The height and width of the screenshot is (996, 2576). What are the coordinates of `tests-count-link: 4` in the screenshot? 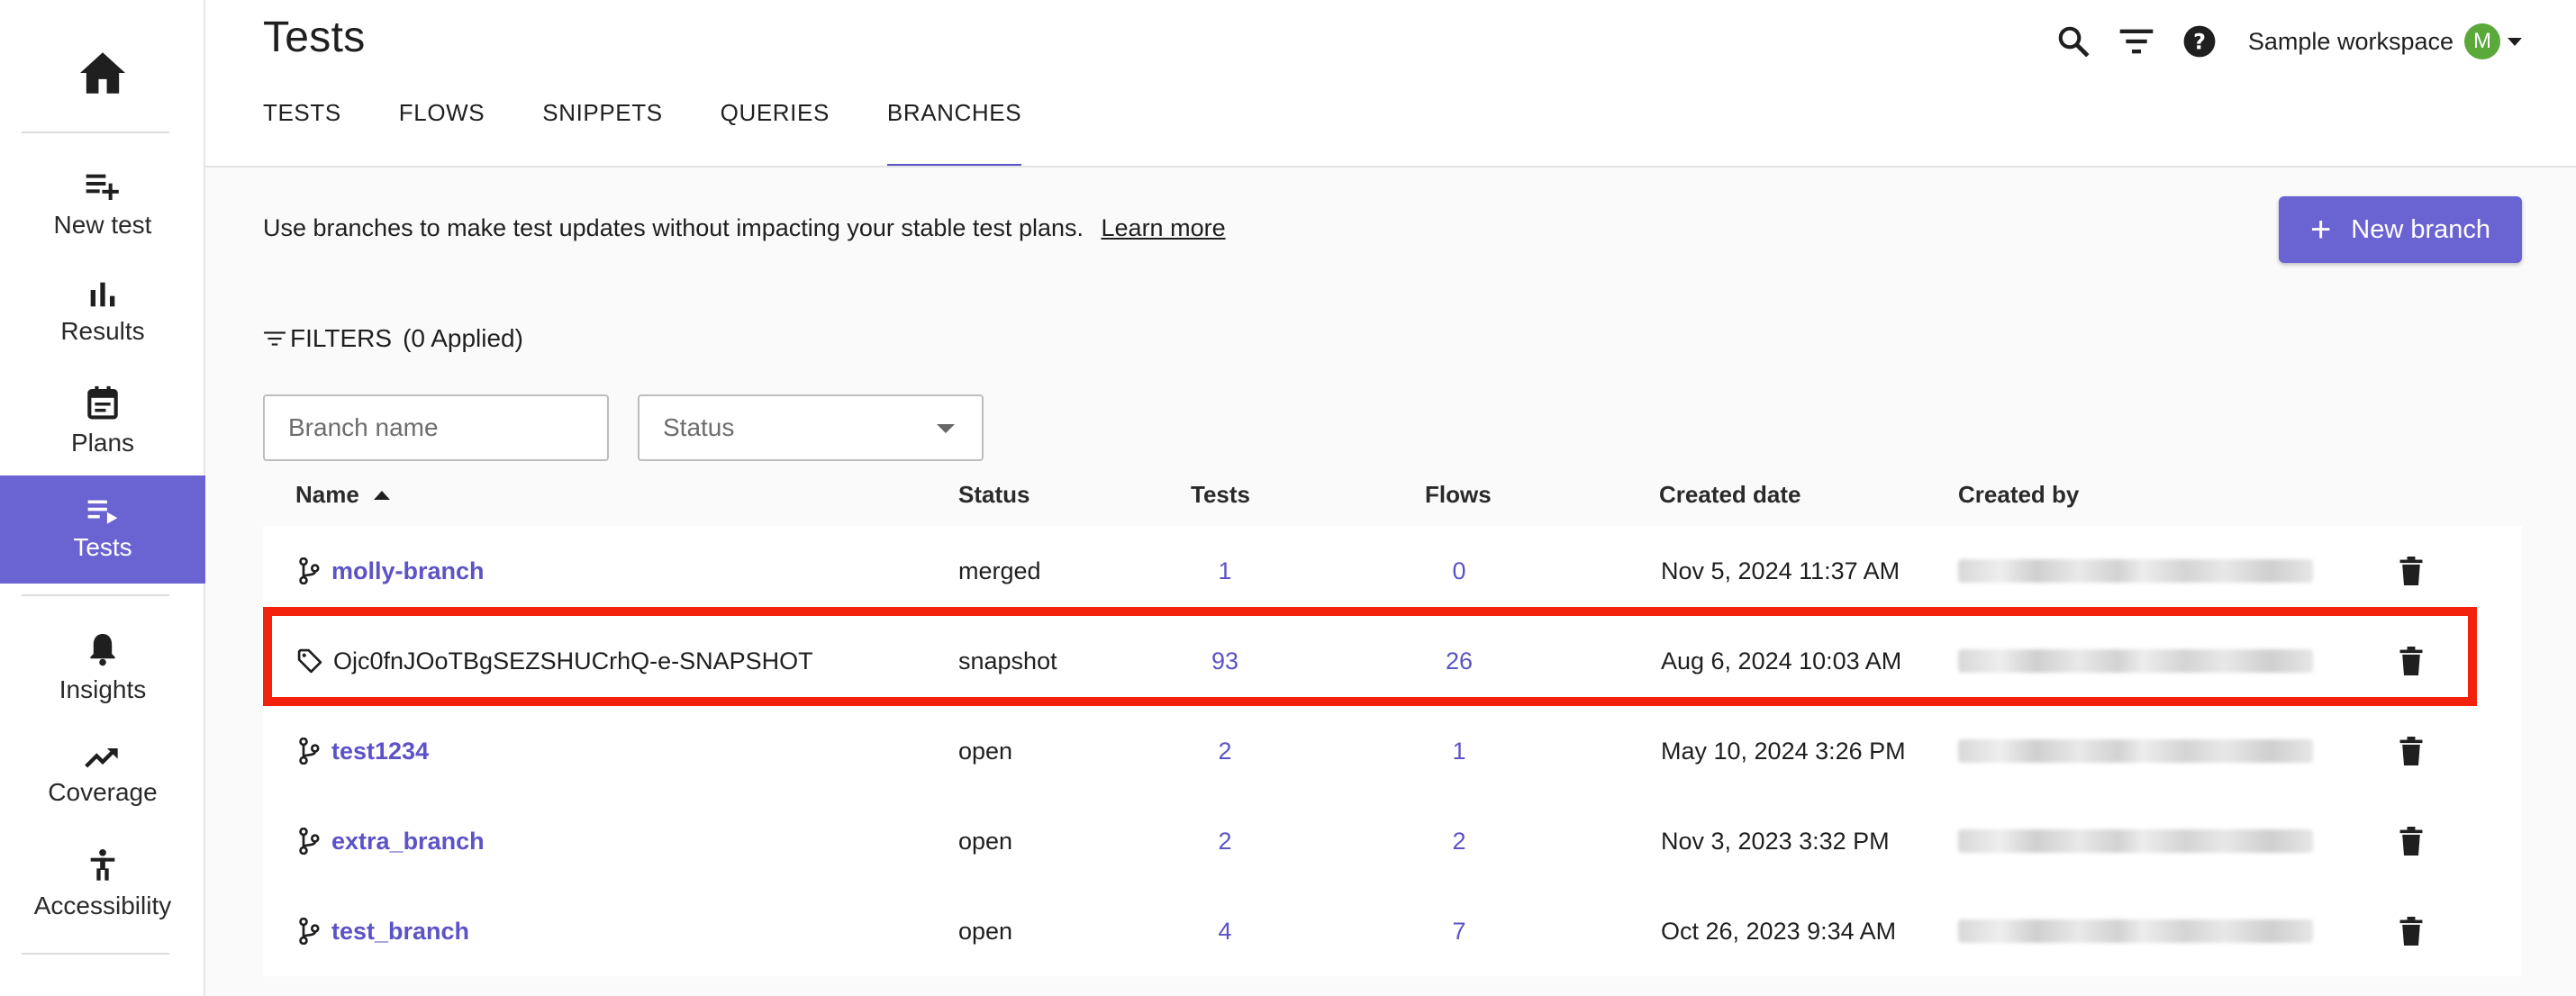 It's located at (1225, 931).